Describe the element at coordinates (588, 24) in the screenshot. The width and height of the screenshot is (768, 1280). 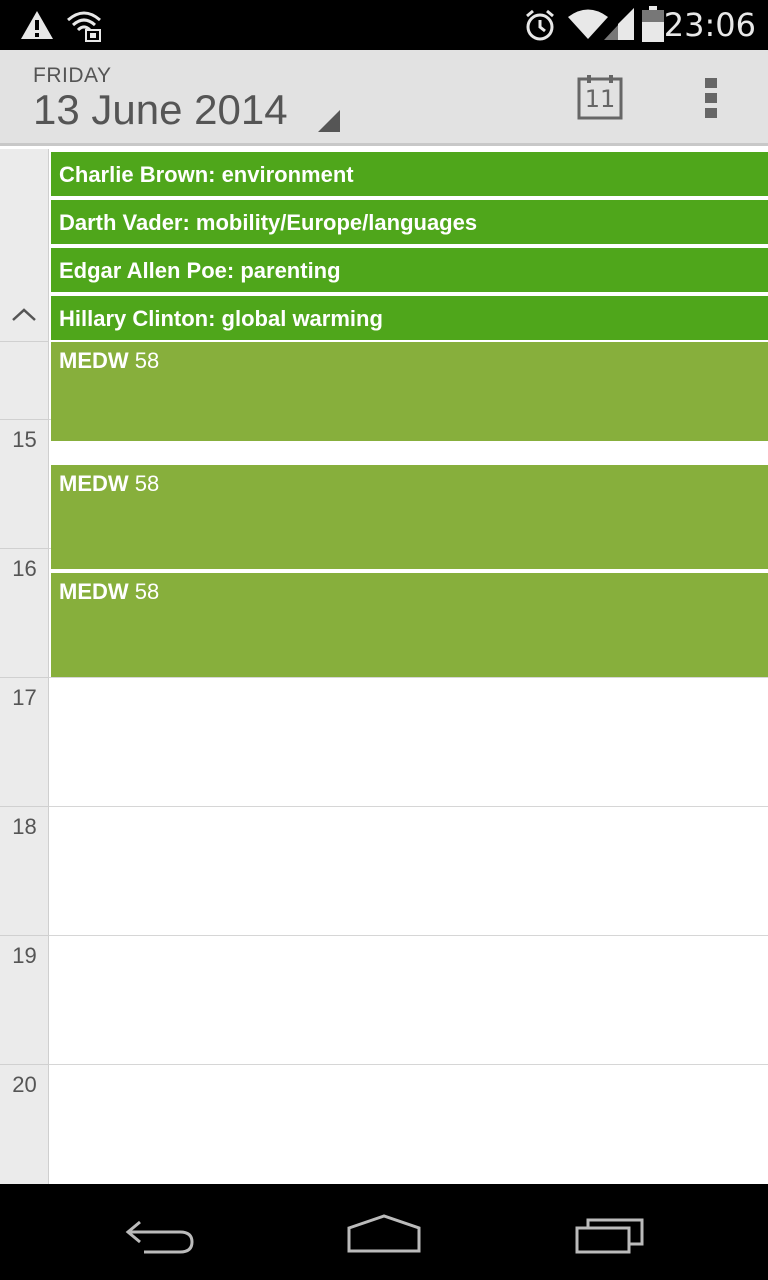
I see `wifi-icon` at that location.